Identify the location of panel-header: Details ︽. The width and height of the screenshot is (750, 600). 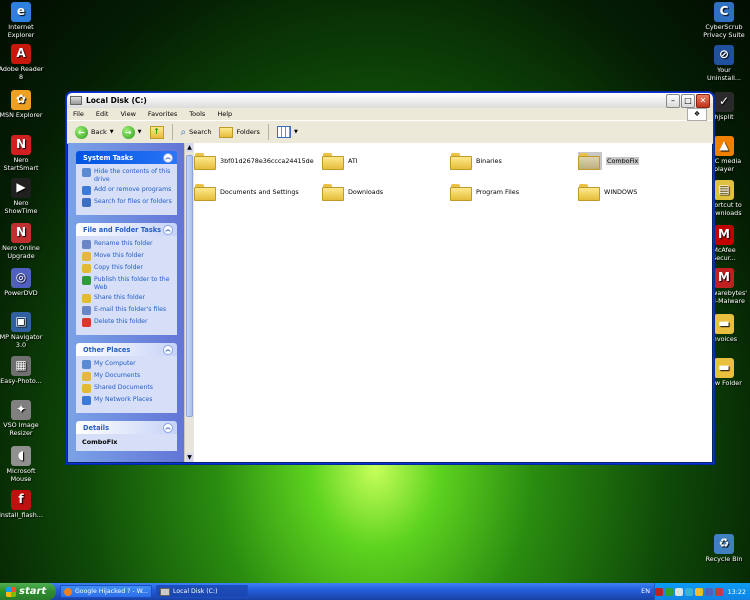
(126, 427).